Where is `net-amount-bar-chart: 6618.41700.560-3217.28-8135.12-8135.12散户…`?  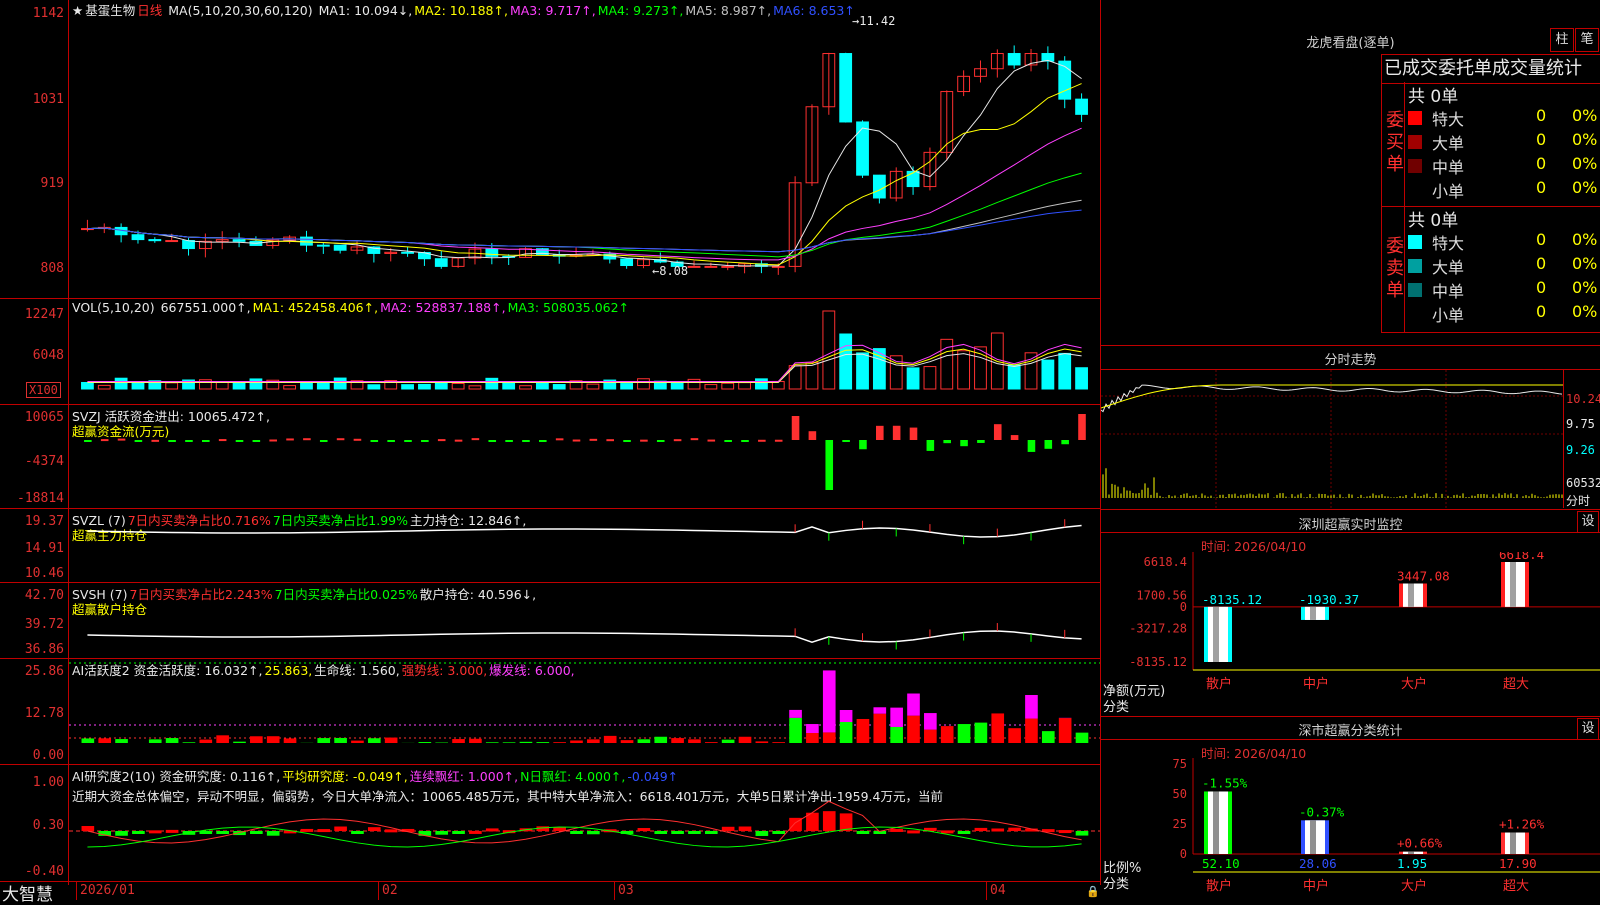
net-amount-bar-chart: 6618.41700.560-3217.28-8135.12-8135.12散户… is located at coordinates (1350, 635).